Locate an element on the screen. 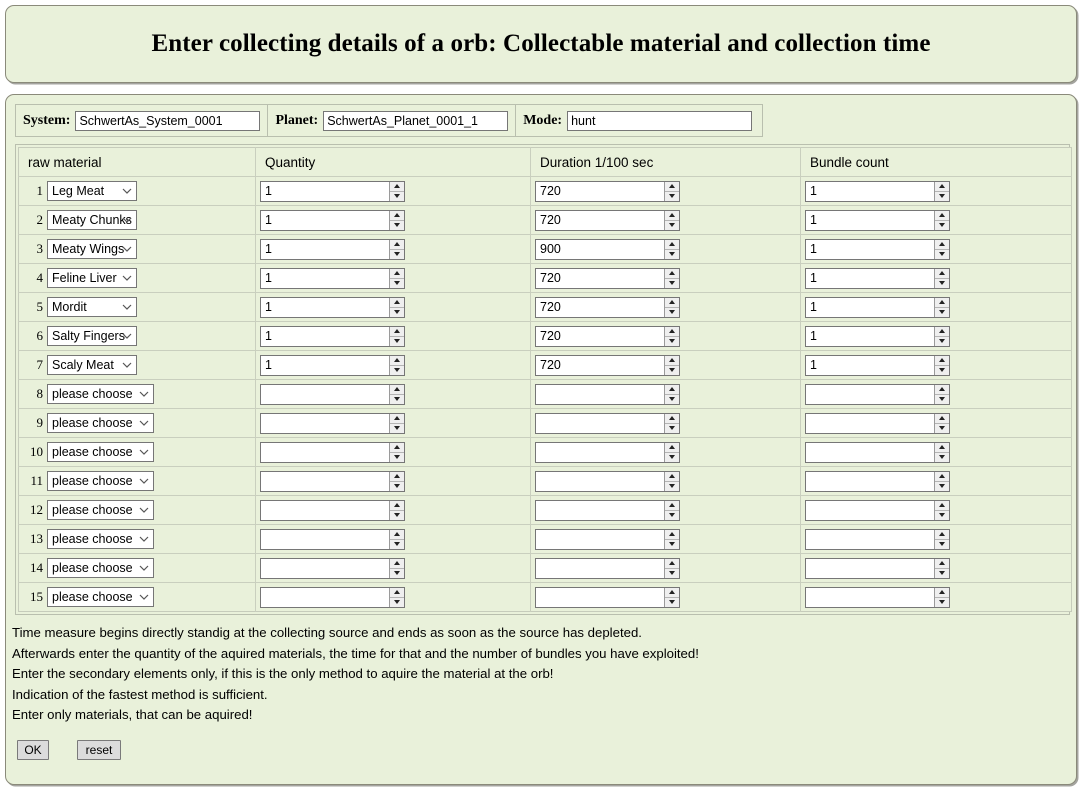 Image resolution: width=1082 pixels, height=790 pixels. material-select: please choose is located at coordinates (100, 510).